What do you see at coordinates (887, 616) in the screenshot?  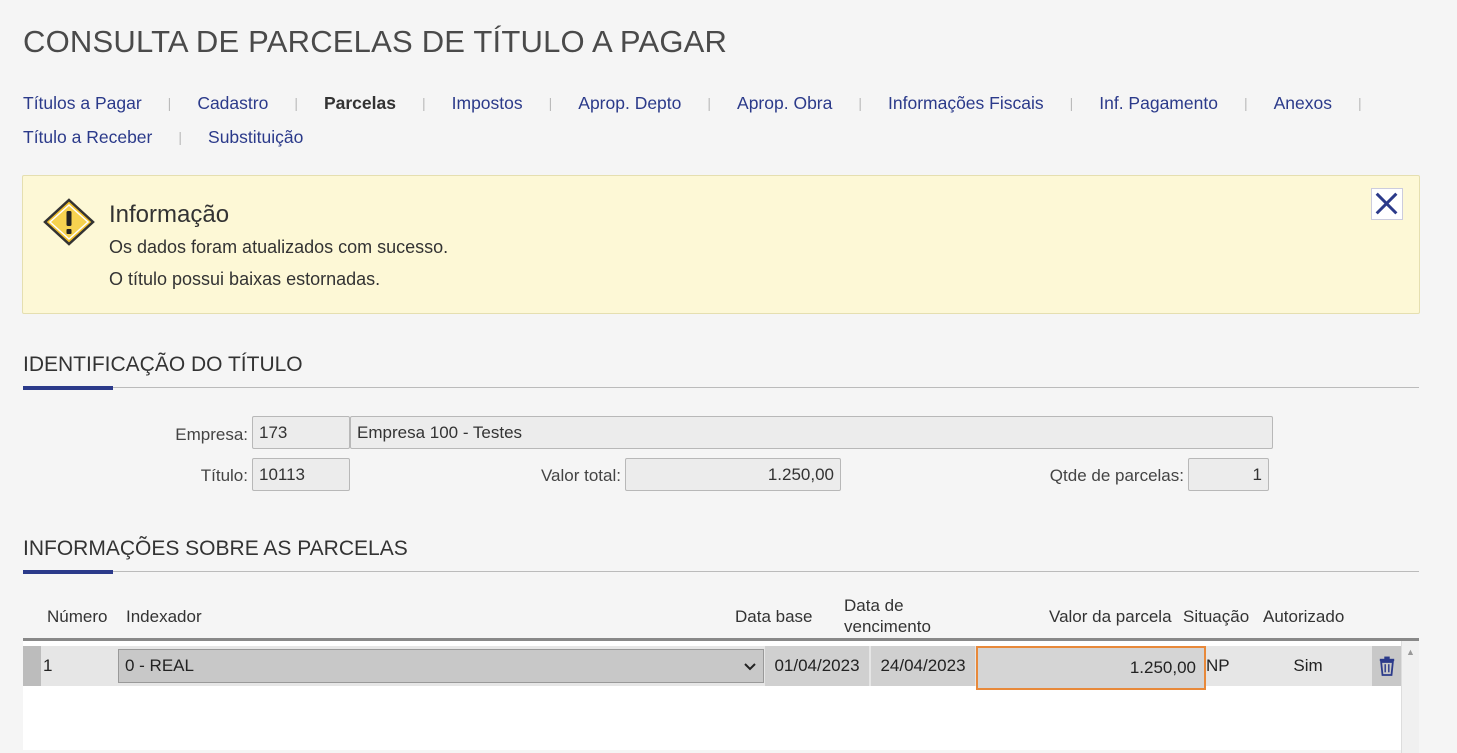 I see `column-header-data-vencimento: Data de vencimento` at bounding box center [887, 616].